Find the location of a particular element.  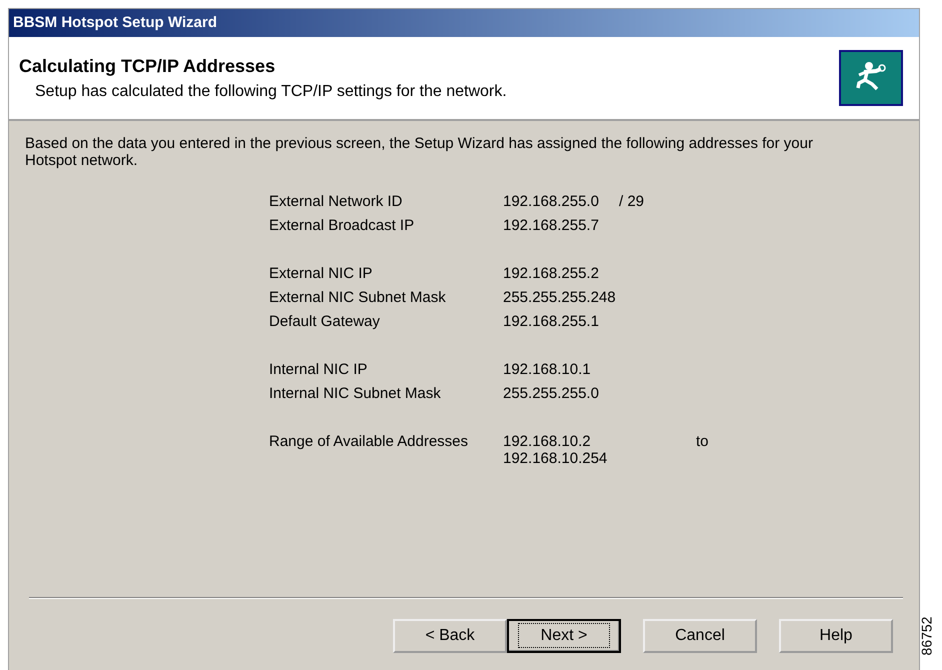

wizard-button: Help is located at coordinates (836, 636).